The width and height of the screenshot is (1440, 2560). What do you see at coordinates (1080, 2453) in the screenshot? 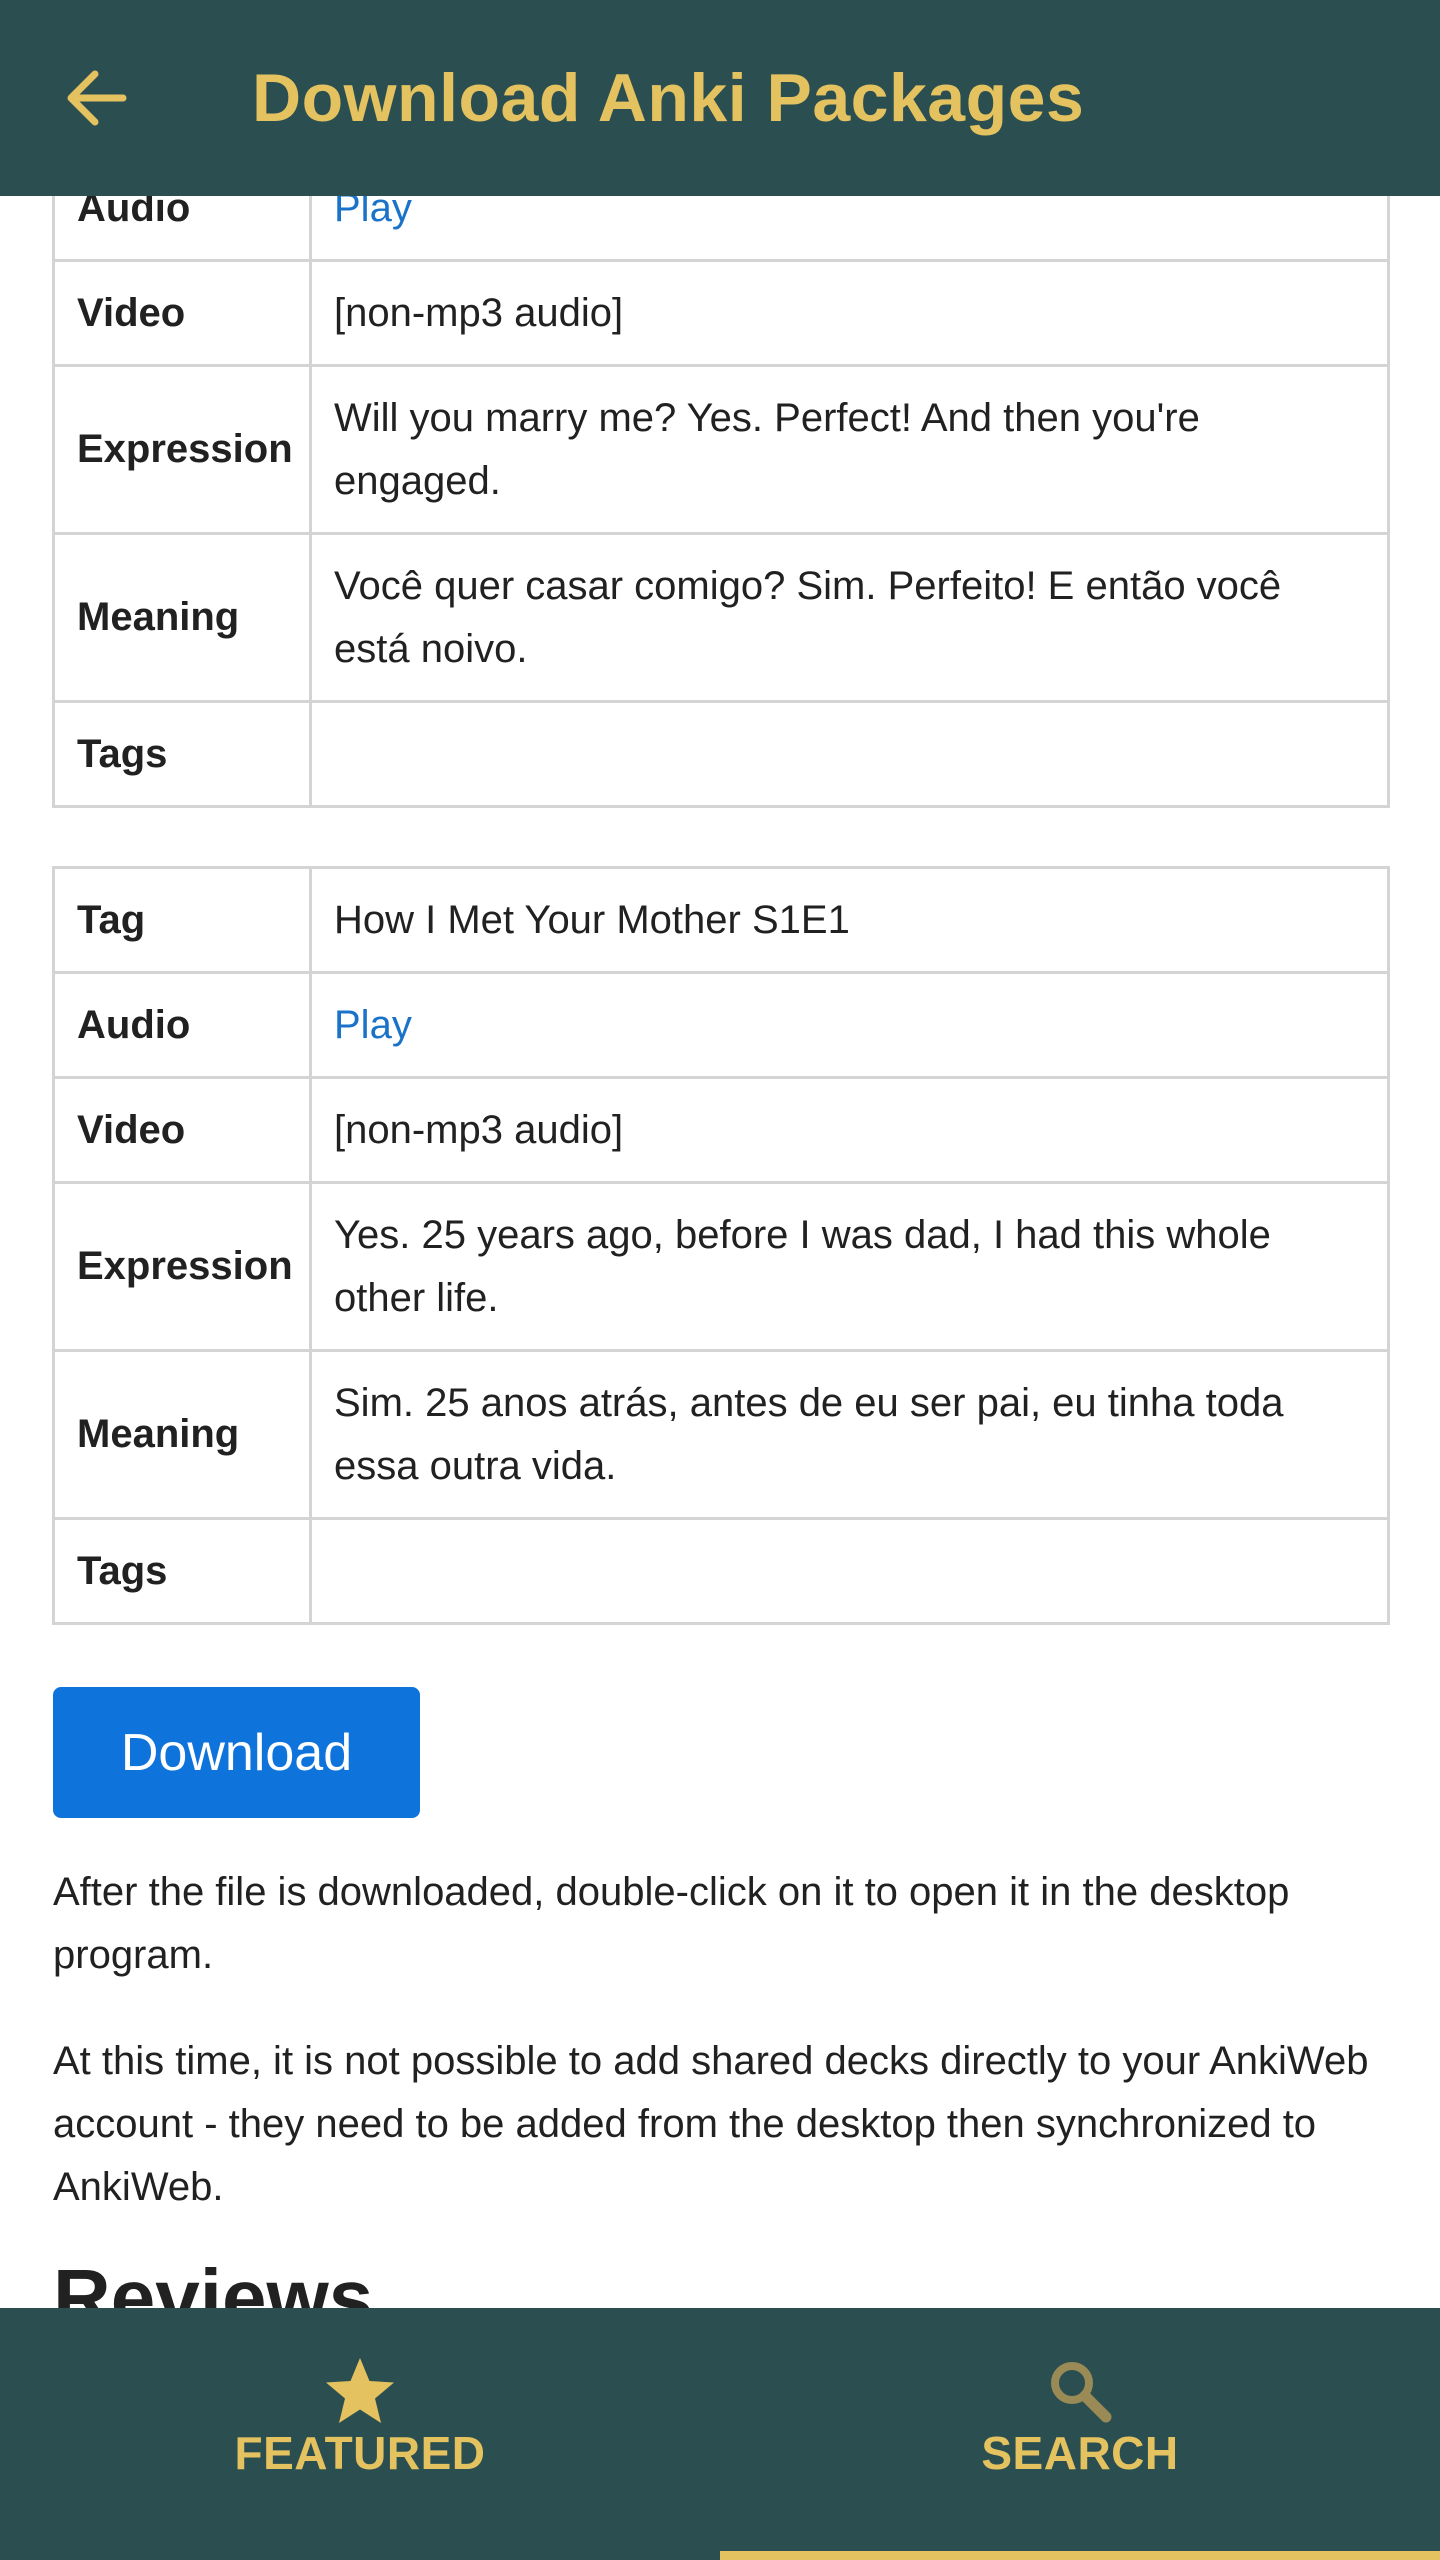
I see `nav-label-search: SEARCH` at bounding box center [1080, 2453].